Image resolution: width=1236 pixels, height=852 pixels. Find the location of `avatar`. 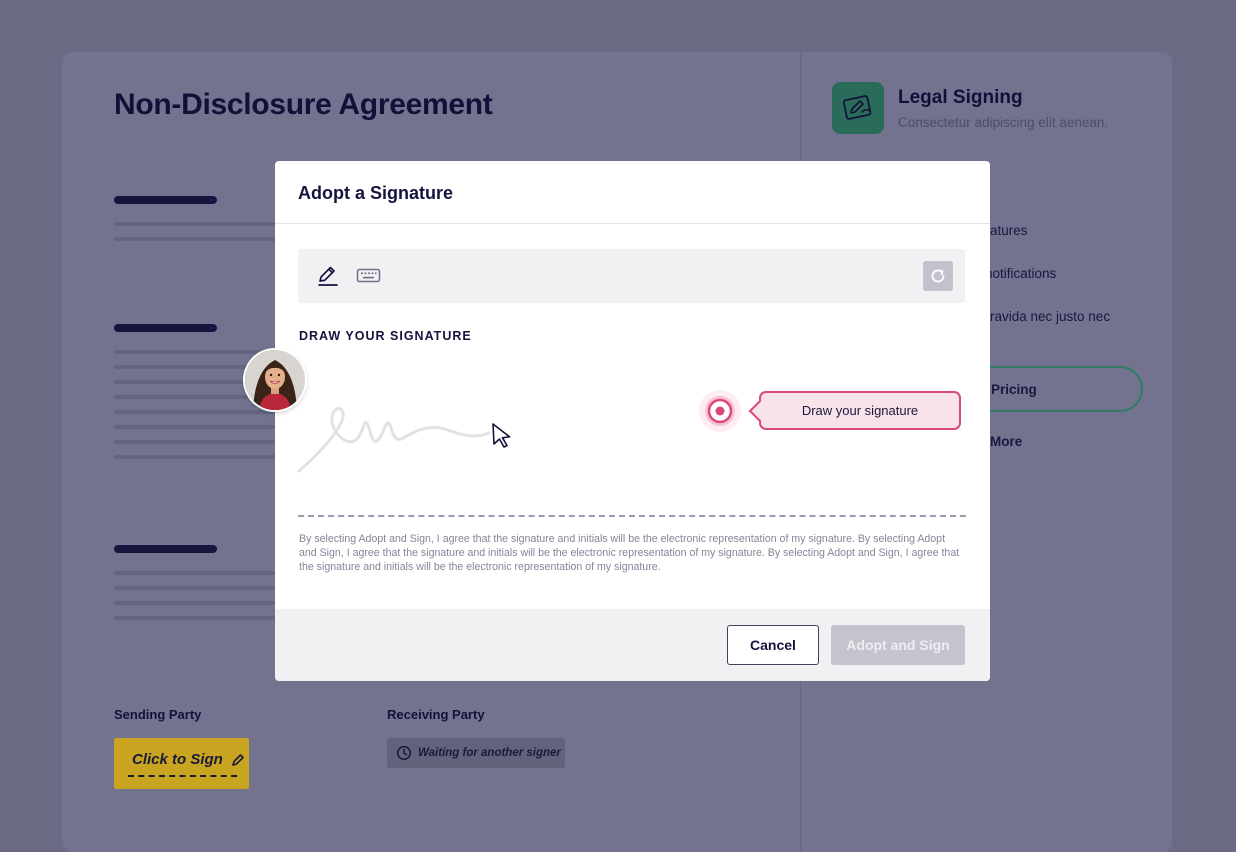

avatar is located at coordinates (275, 380).